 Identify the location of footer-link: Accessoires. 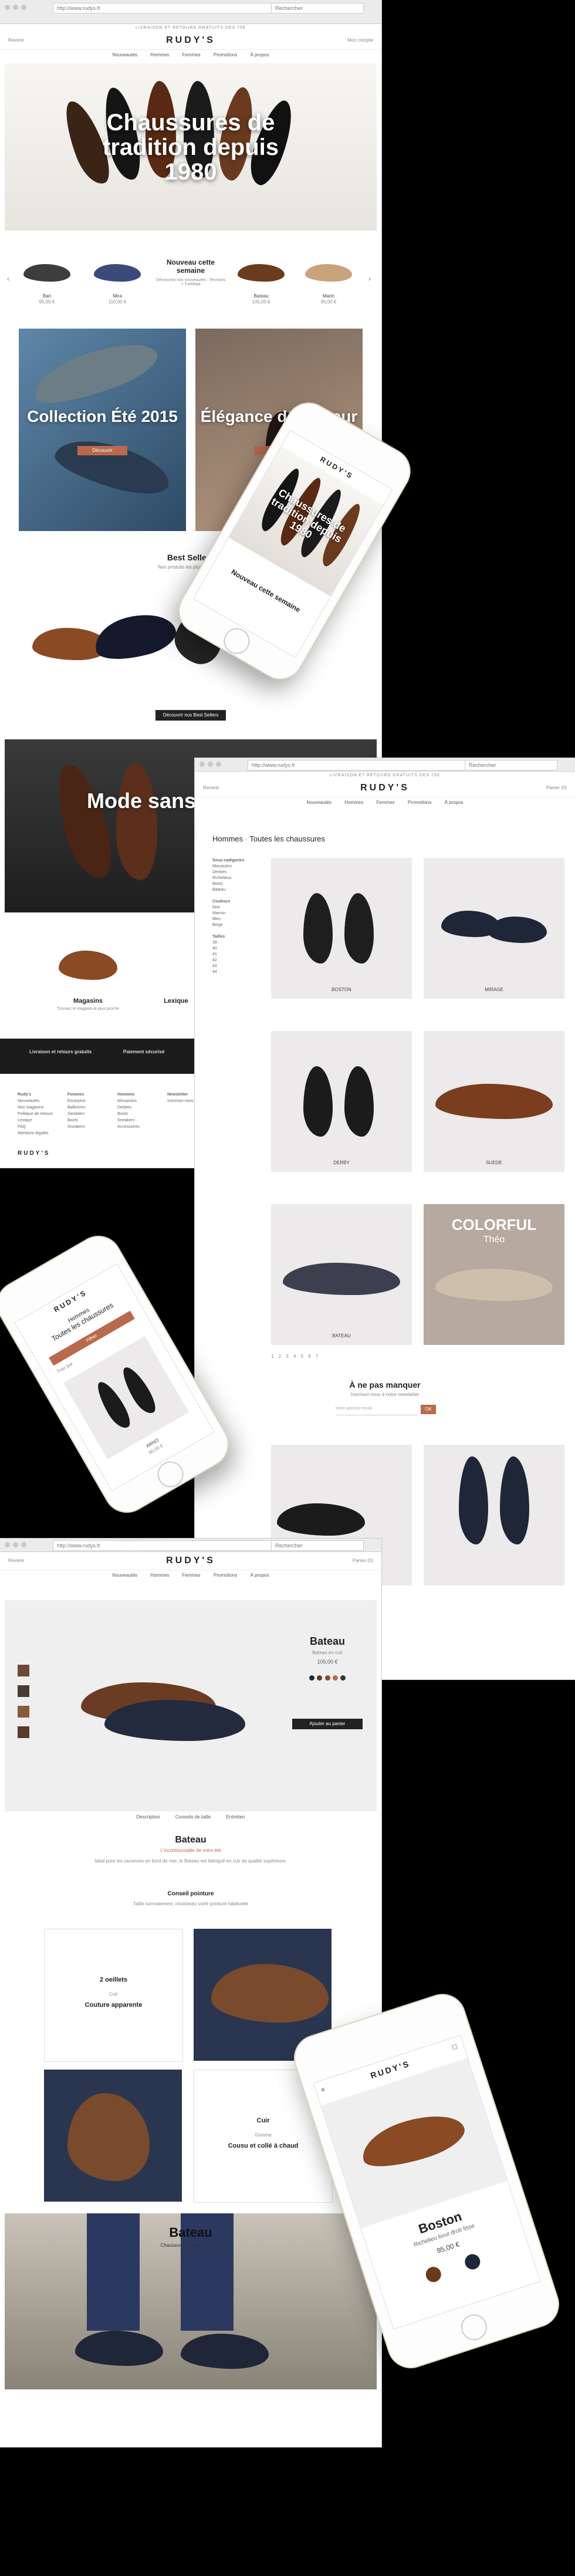
(128, 1127).